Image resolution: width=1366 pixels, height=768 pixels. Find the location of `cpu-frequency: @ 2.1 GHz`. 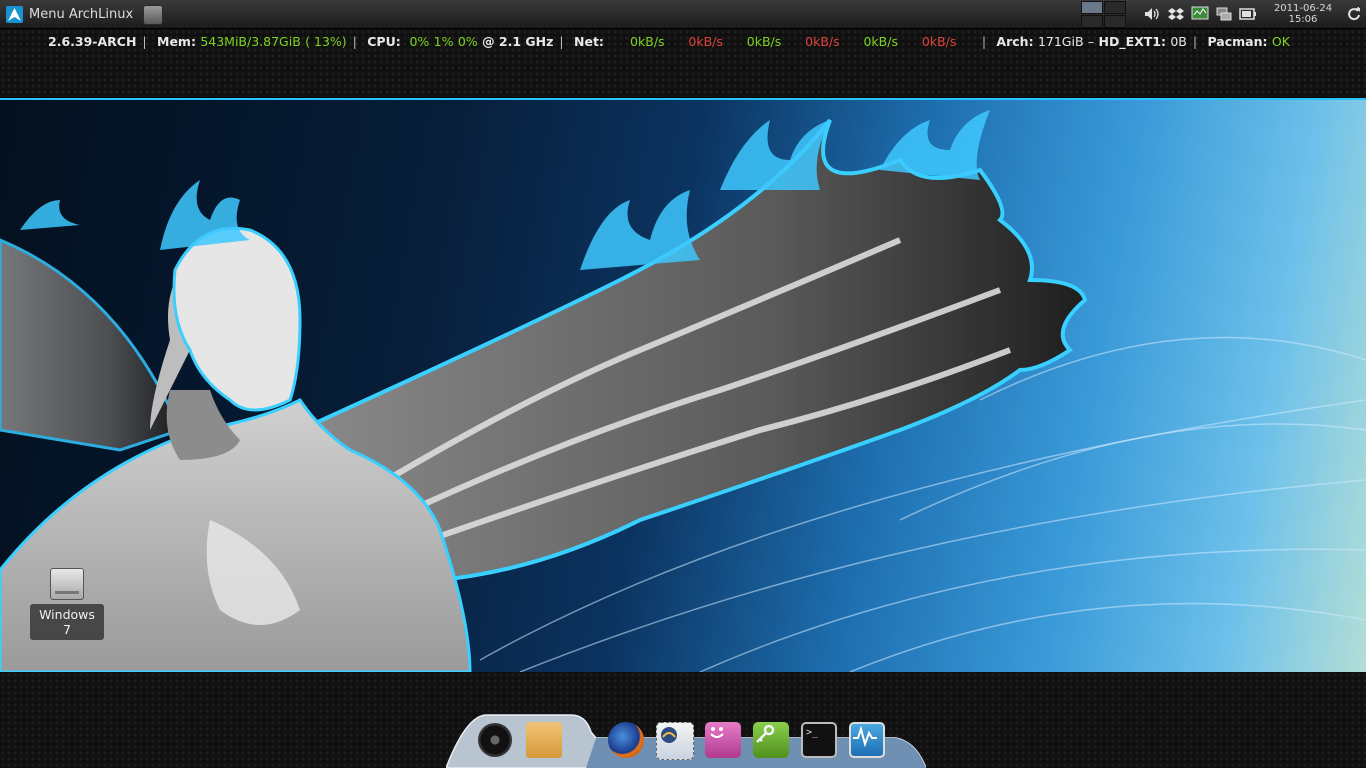

cpu-frequency: @ 2.1 GHz is located at coordinates (518, 41).